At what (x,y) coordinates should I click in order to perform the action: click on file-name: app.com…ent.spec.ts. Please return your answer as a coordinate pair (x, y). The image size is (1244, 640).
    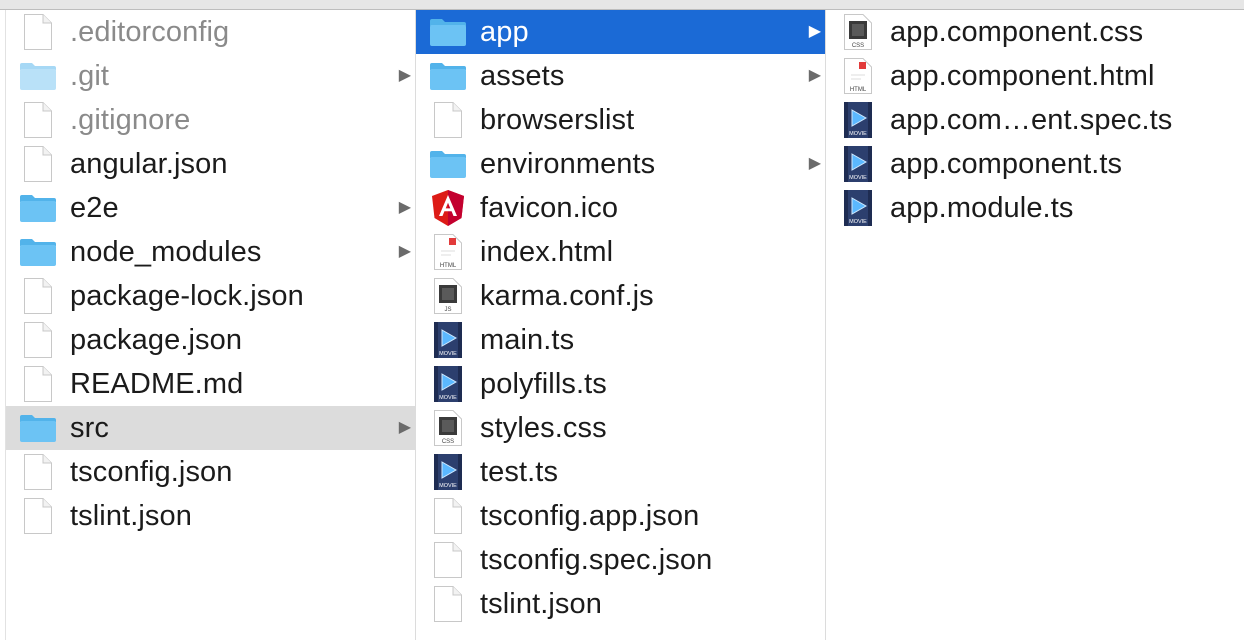
    Looking at the image, I should click on (1031, 120).